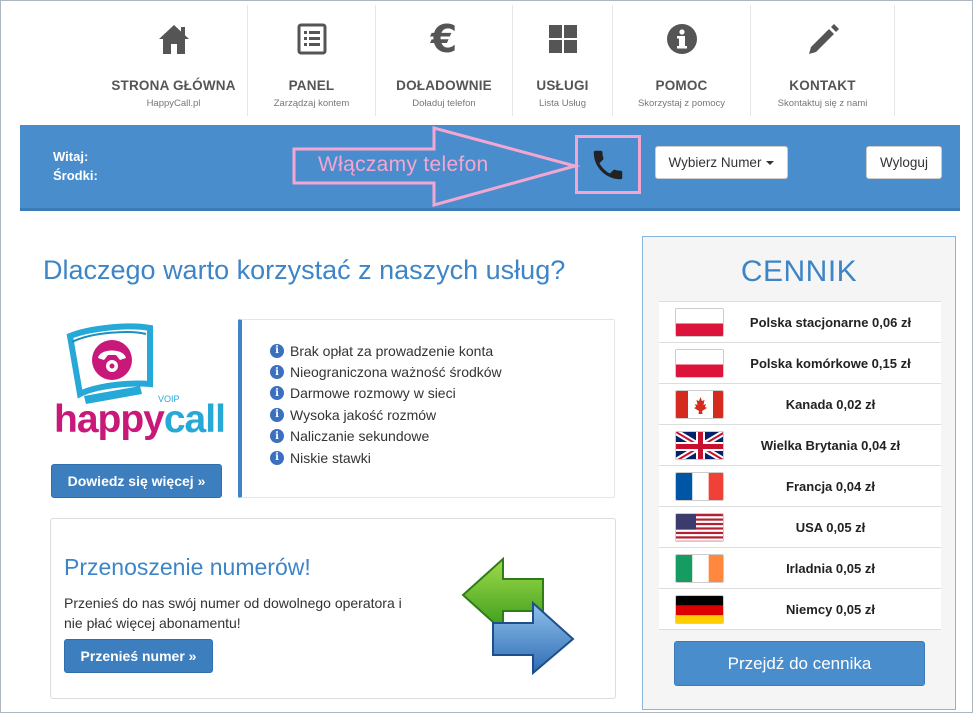 The height and width of the screenshot is (713, 973). I want to click on logout-label: Wyloguj, so click(904, 162).